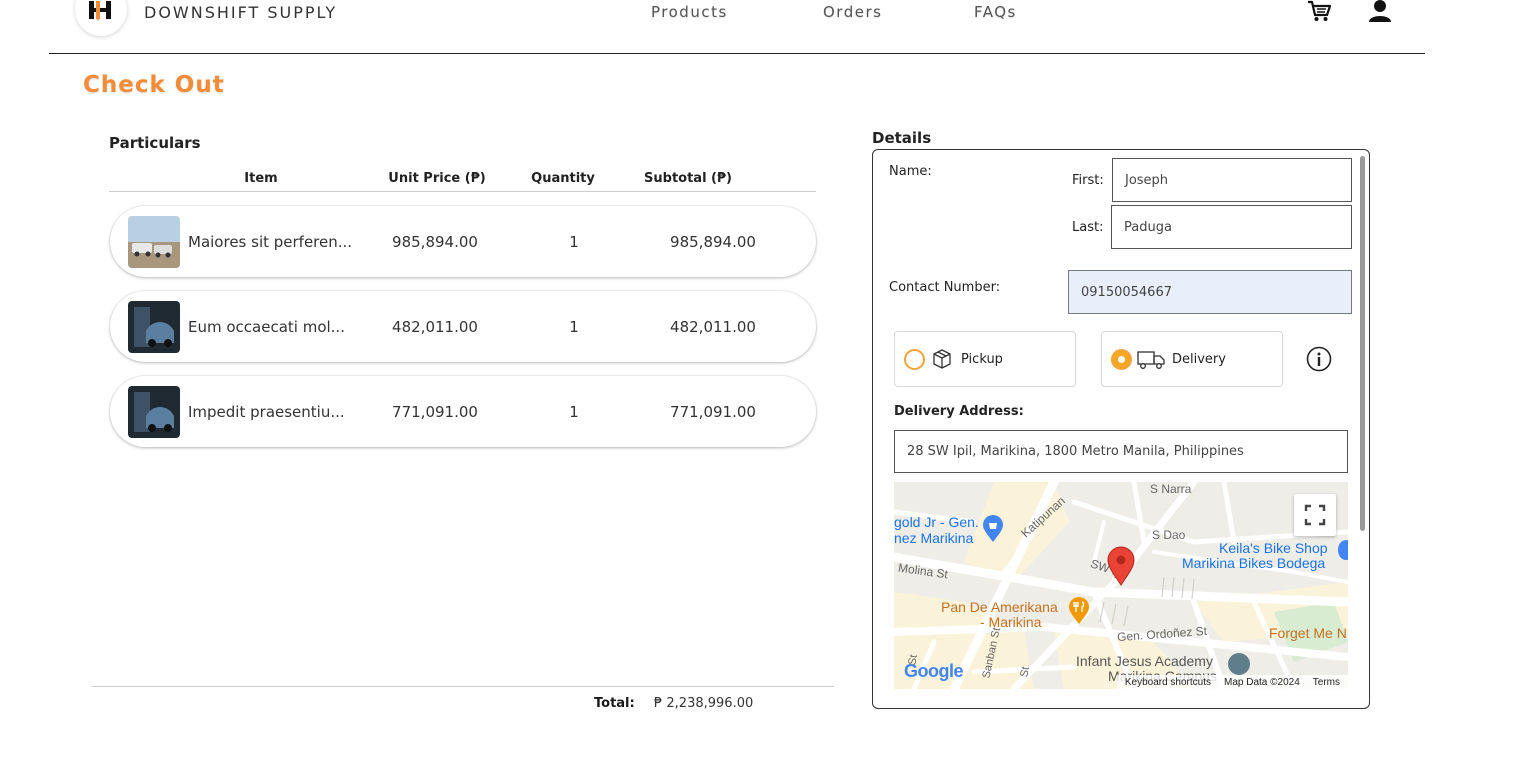 The height and width of the screenshot is (774, 1516). I want to click on map-fullscreen-button, so click(1315, 515).